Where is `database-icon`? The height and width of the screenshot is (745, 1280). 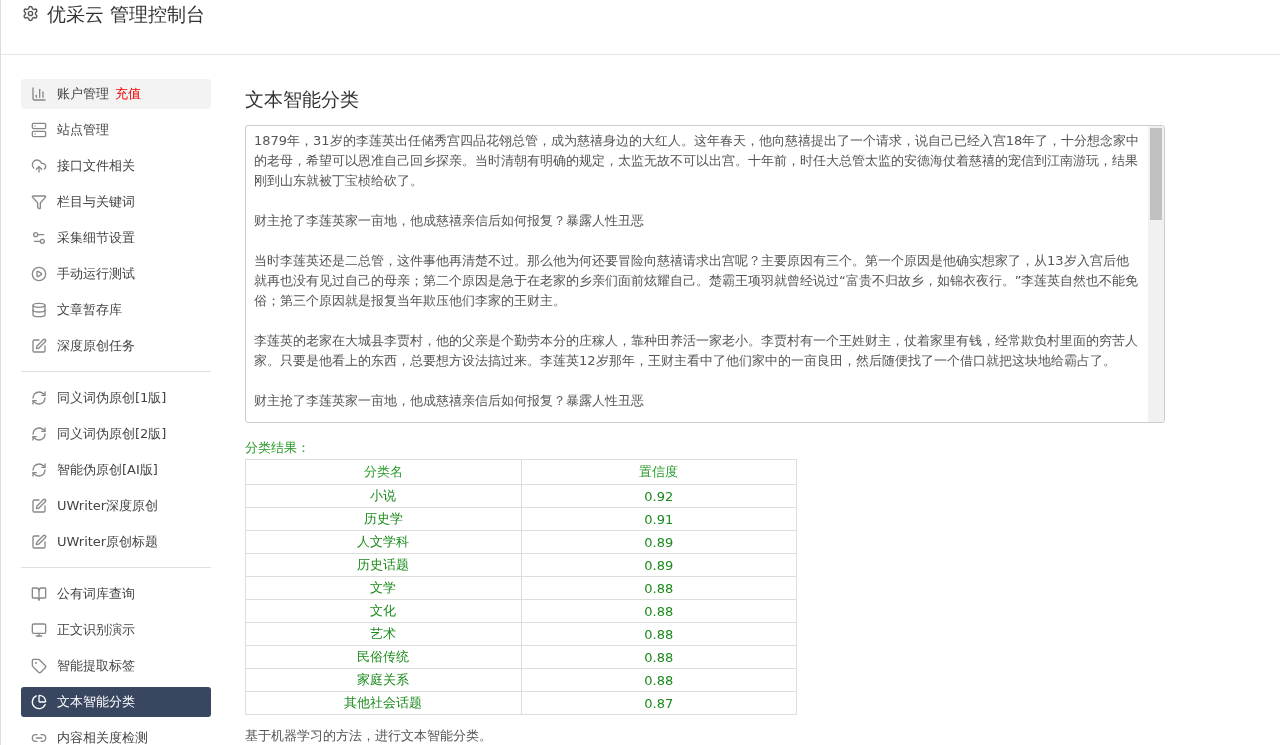 database-icon is located at coordinates (39, 310).